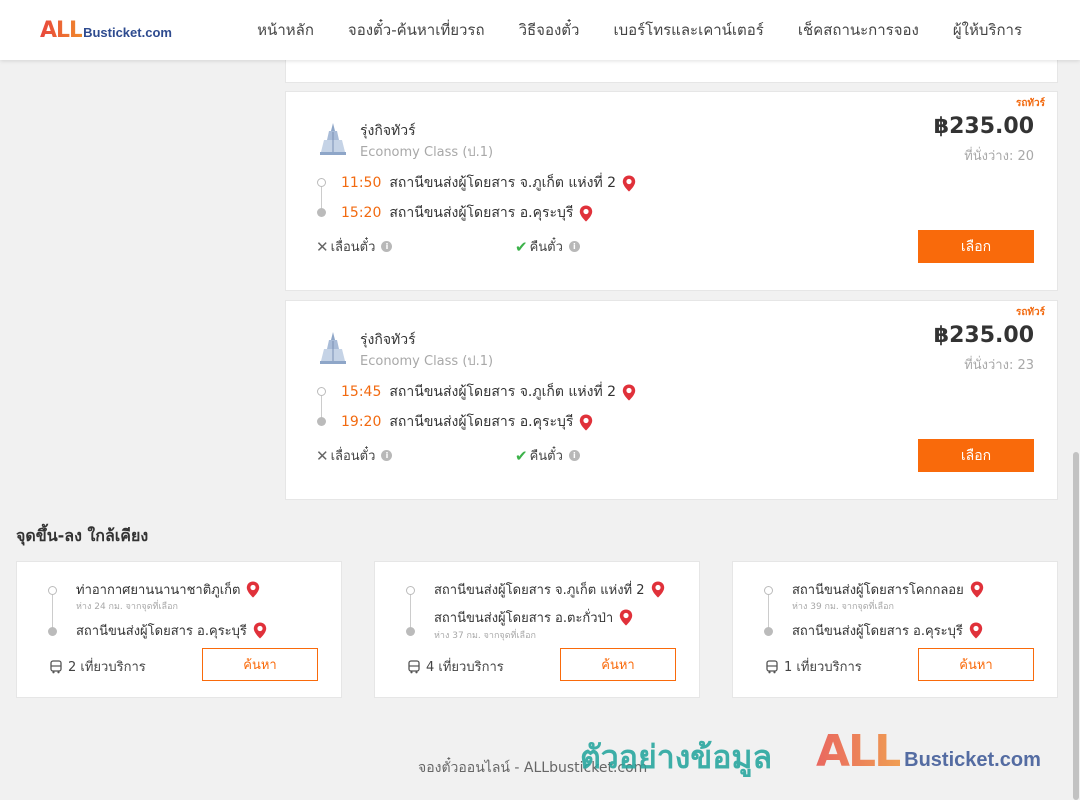 The height and width of the screenshot is (800, 1080). Describe the element at coordinates (465, 667) in the screenshot. I see `trip-count-label: 4 เที่ยวบริการ` at that location.